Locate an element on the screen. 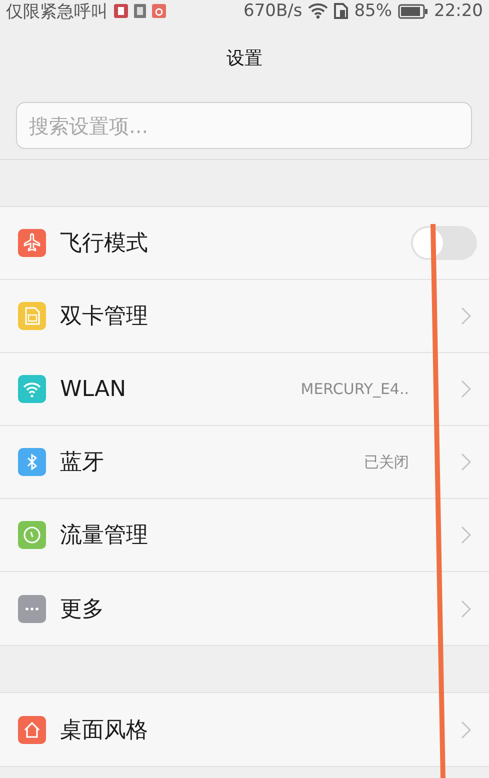 The height and width of the screenshot is (778, 489). setting-label: 流量管理 is located at coordinates (104, 536).